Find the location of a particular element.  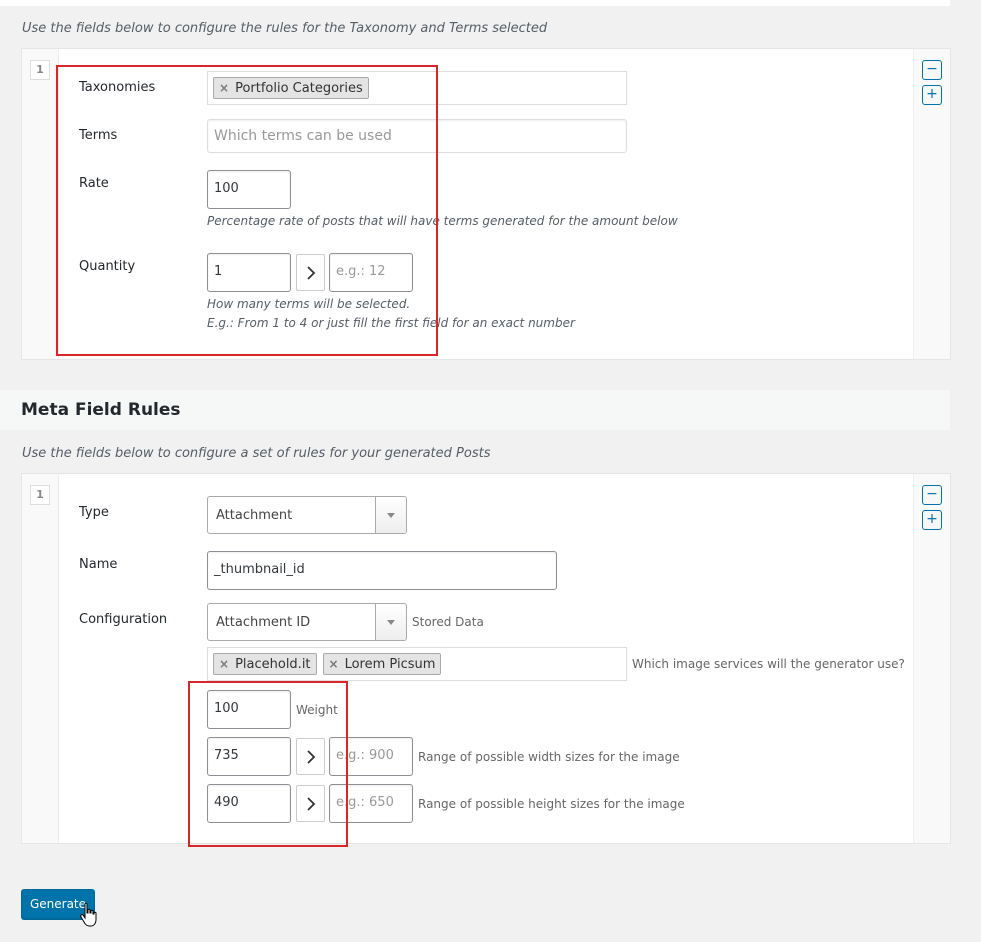

taxonomies-select: × Portfolio Categories is located at coordinates (417, 88).